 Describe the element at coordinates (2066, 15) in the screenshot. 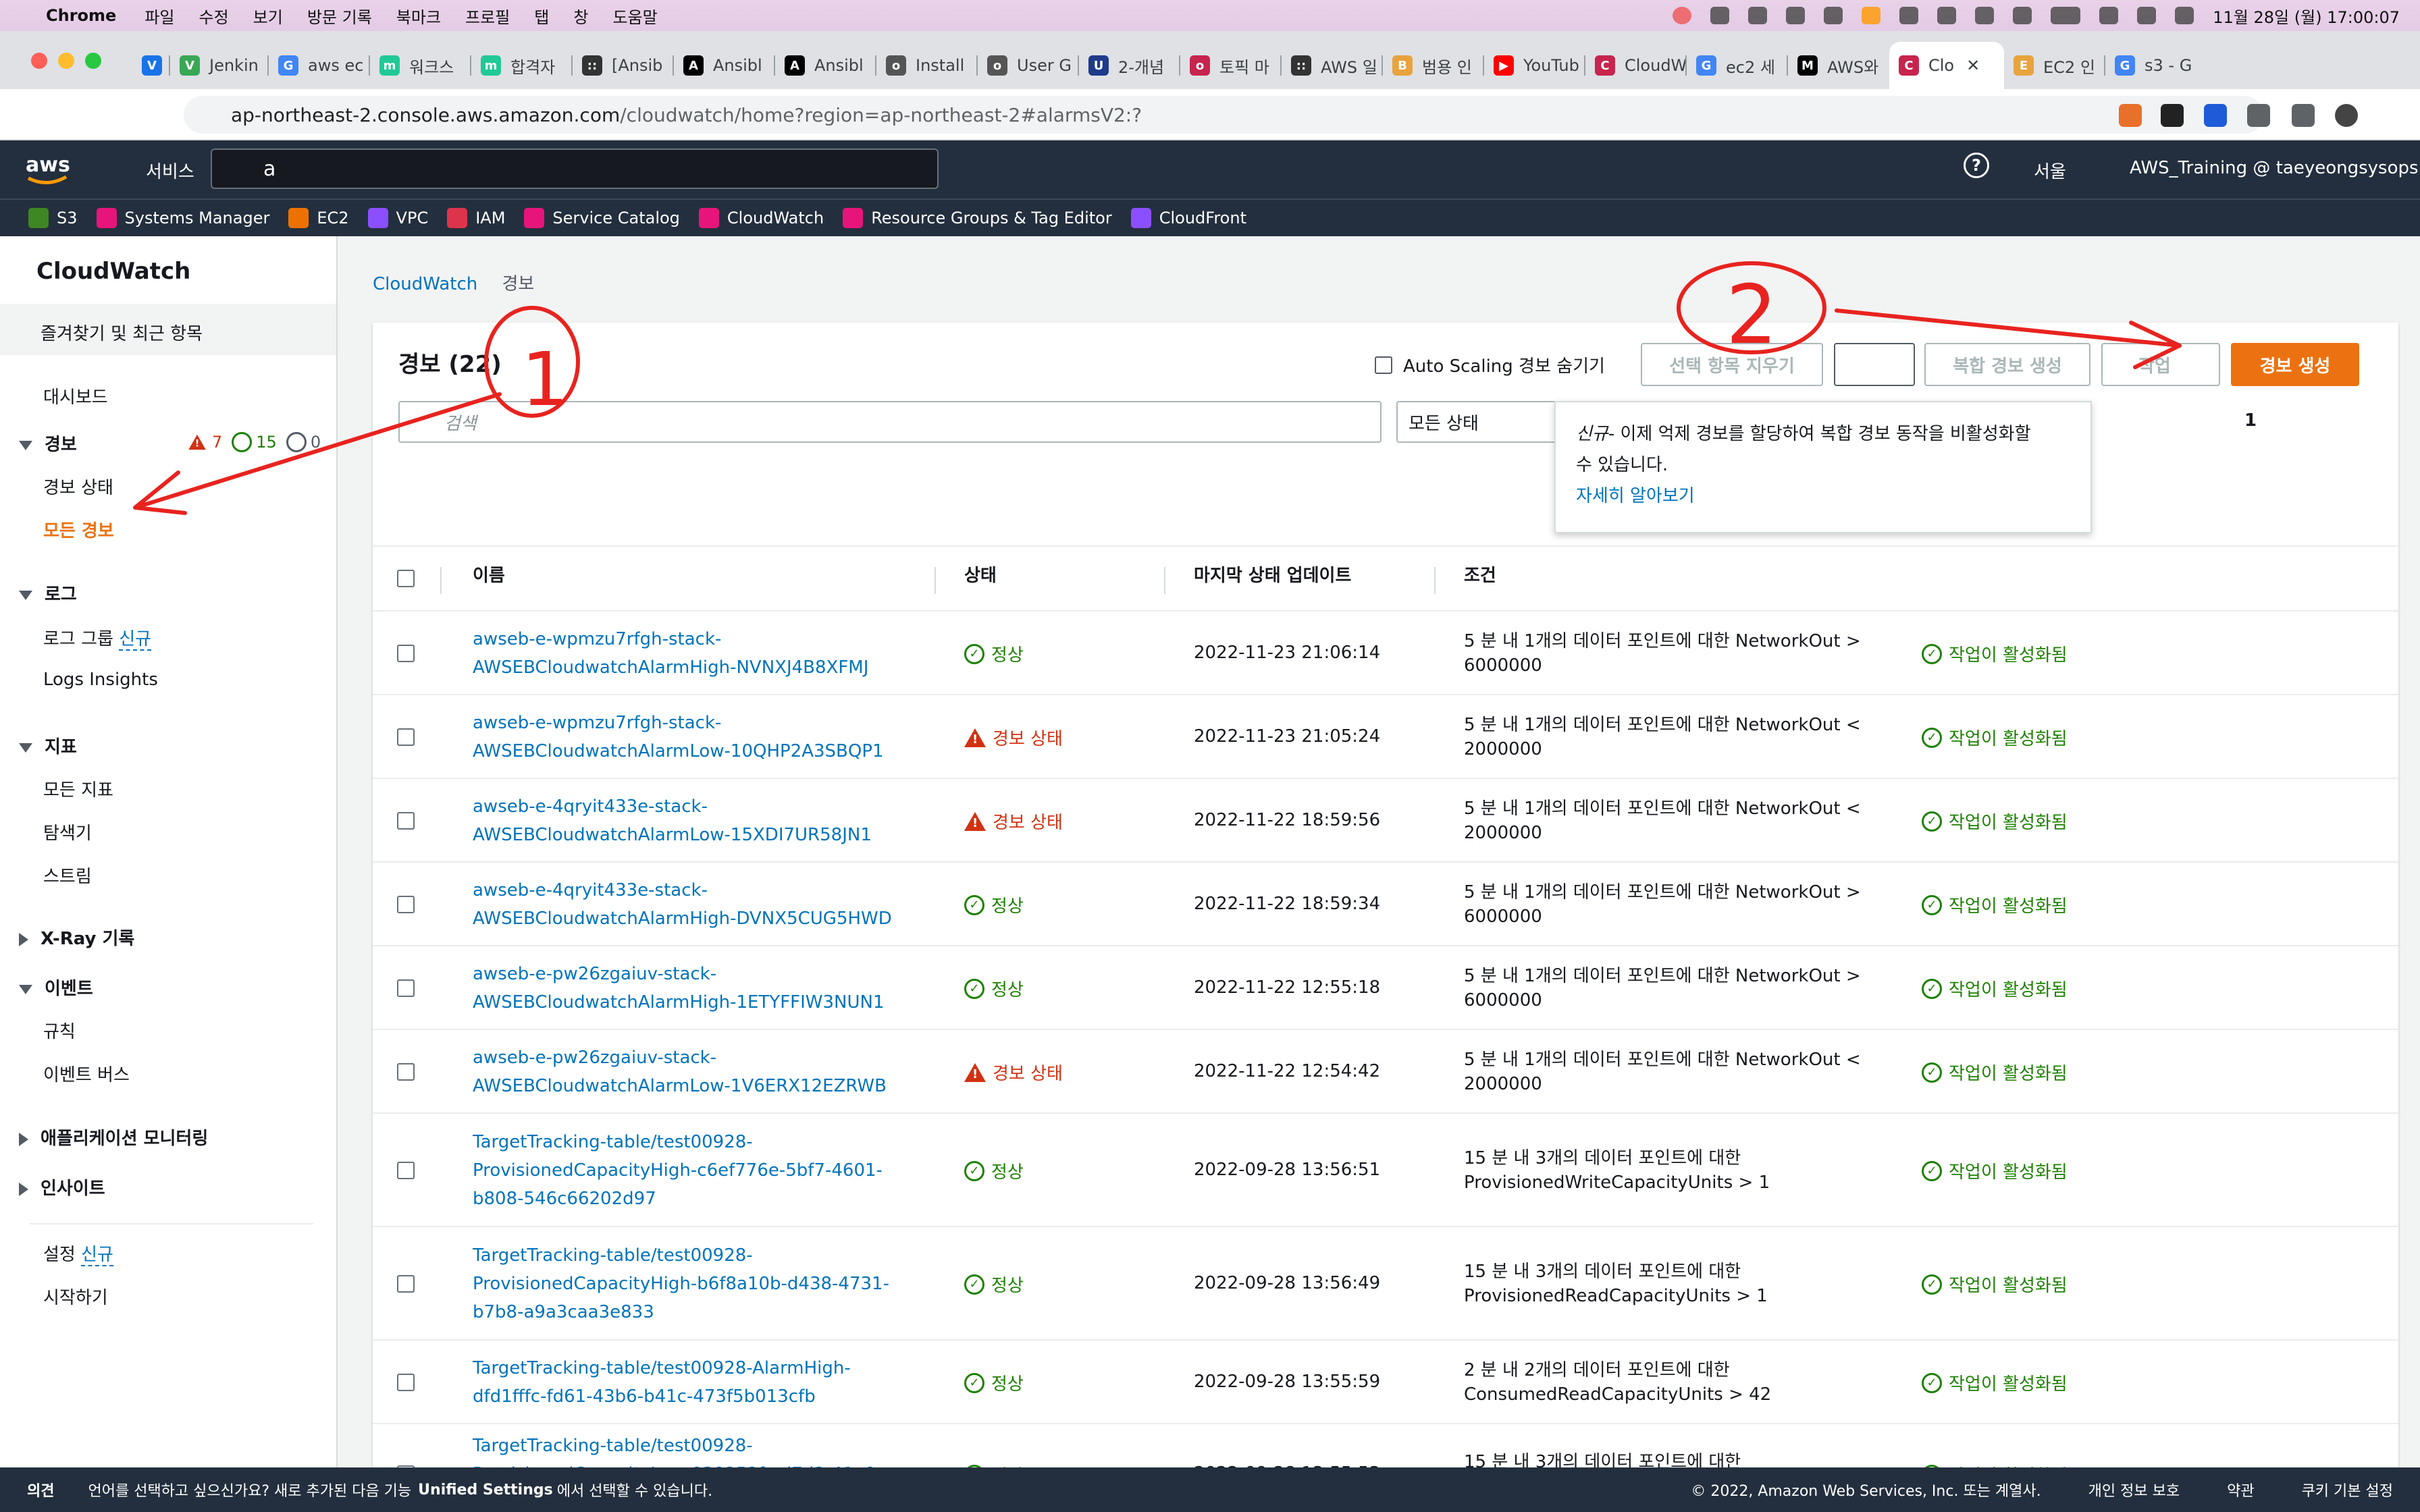

I see `battery-icon` at that location.